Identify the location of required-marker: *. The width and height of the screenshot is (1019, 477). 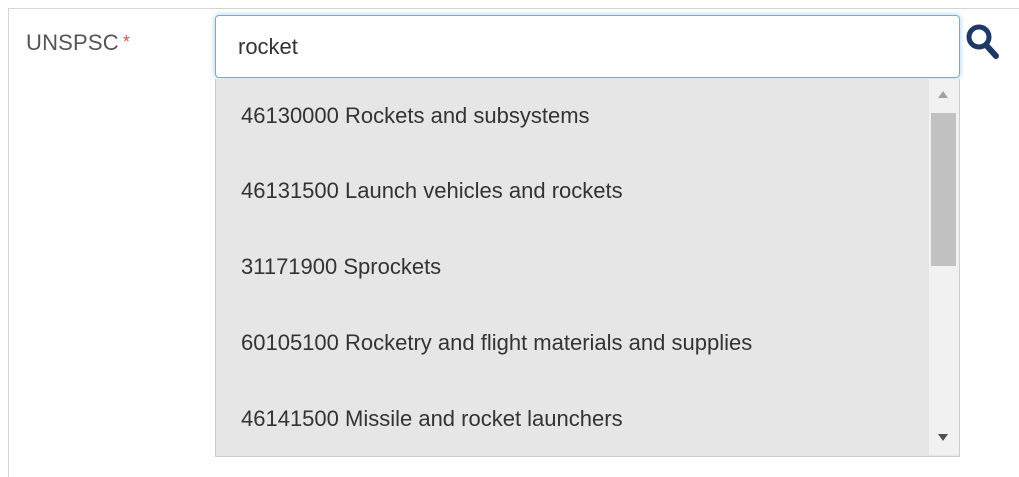
(126, 42).